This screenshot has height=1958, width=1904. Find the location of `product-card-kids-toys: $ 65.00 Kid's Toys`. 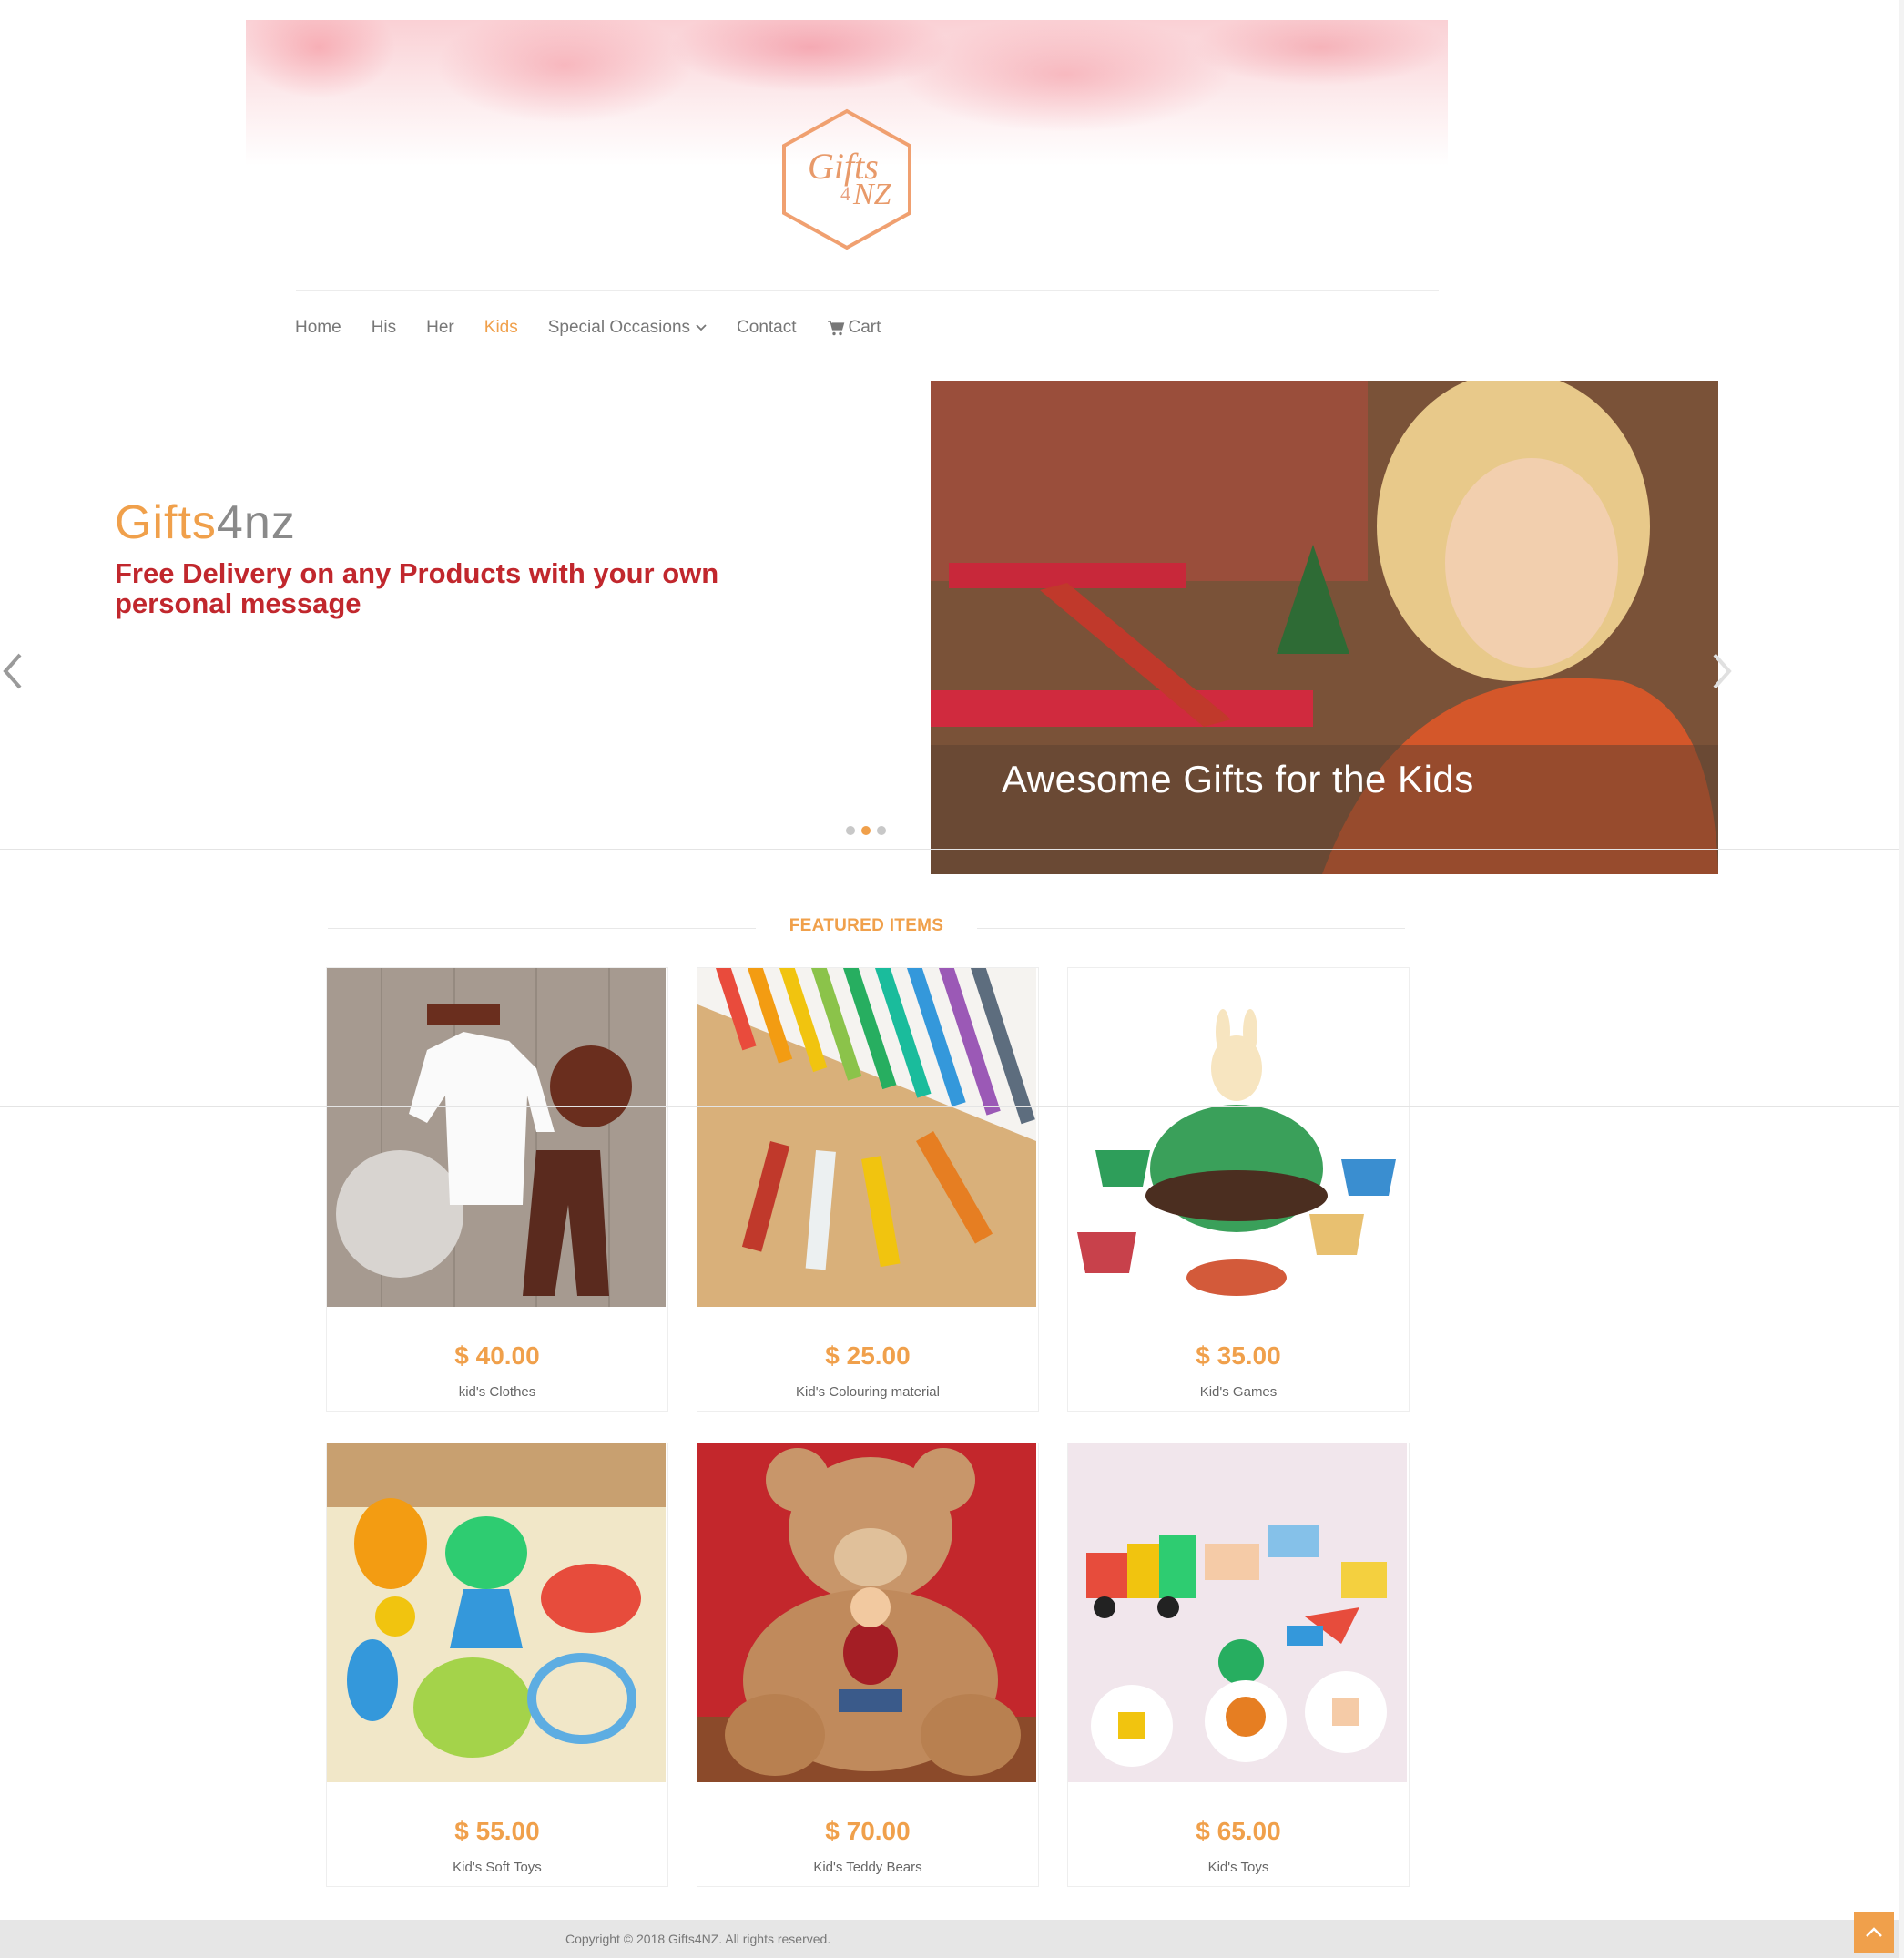

product-card-kids-toys: $ 65.00 Kid's Toys is located at coordinates (1238, 1665).